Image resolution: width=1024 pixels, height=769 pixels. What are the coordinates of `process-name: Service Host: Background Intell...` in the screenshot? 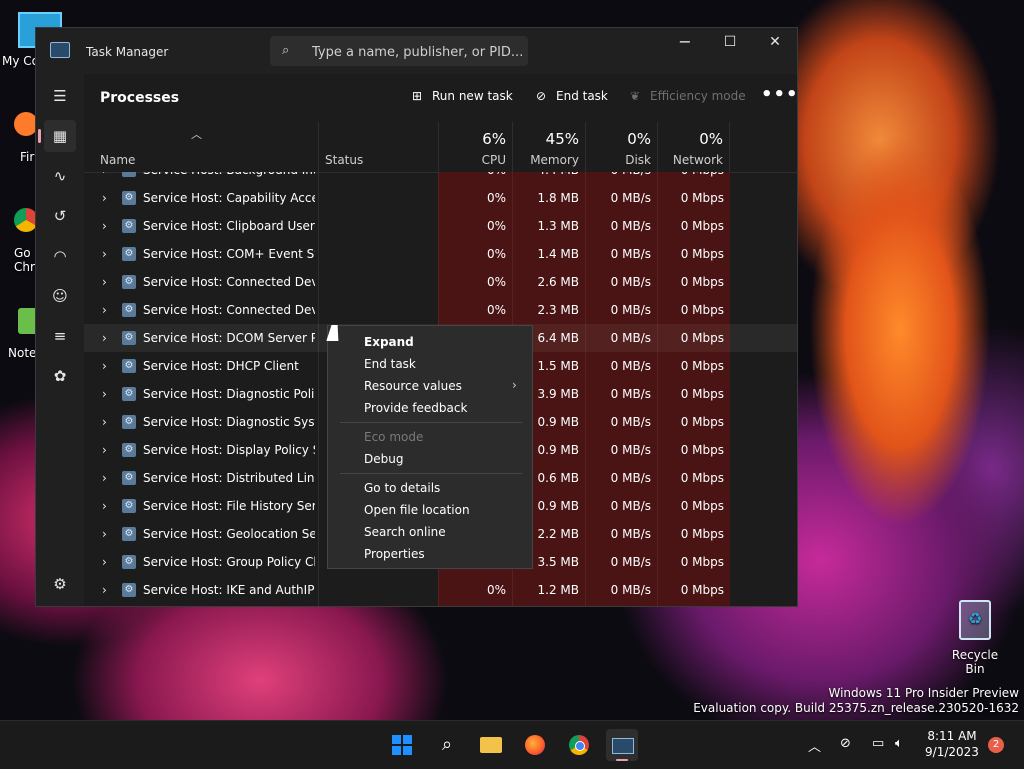 It's located at (229, 174).